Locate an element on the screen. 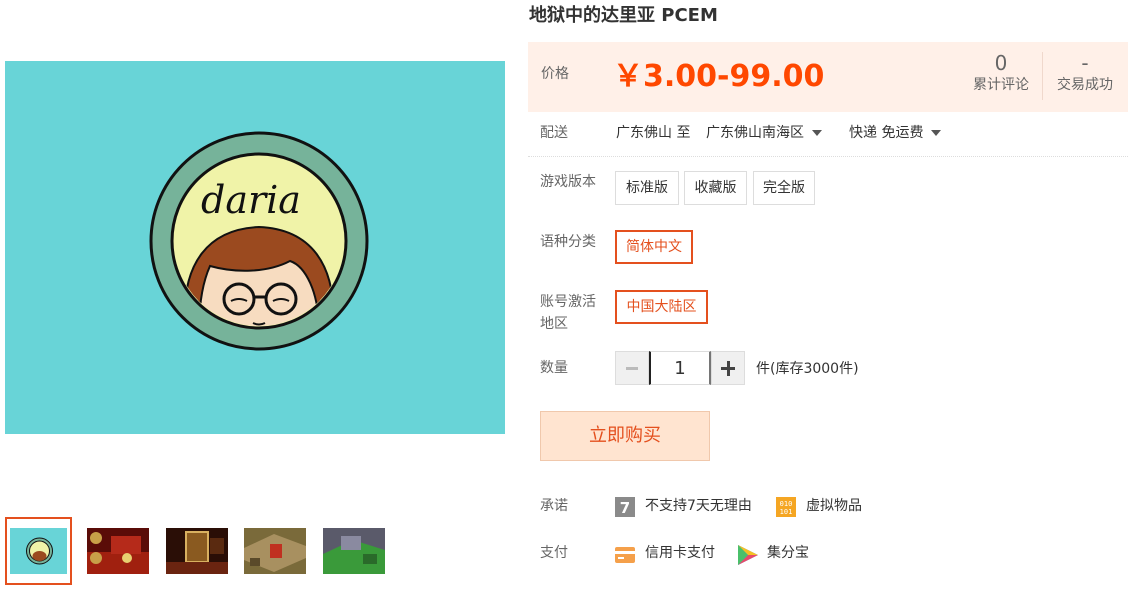  language-label: 语种分类 is located at coordinates (568, 242).